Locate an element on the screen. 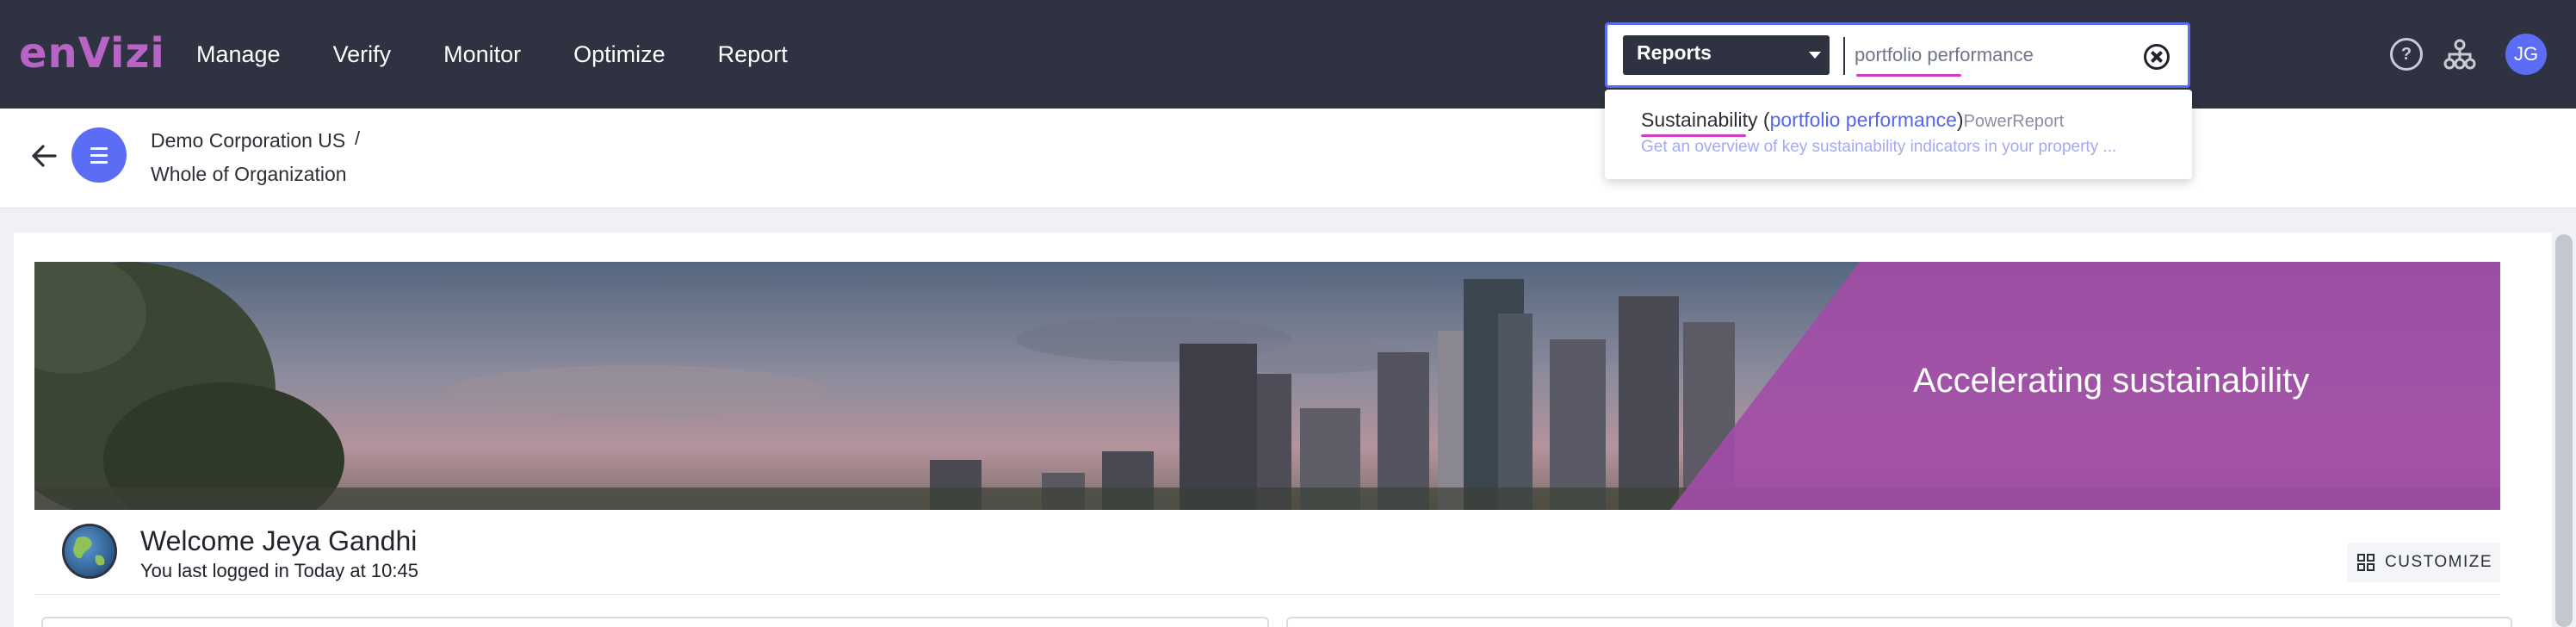 Image resolution: width=2576 pixels, height=627 pixels. grid-icon is located at coordinates (2366, 562).